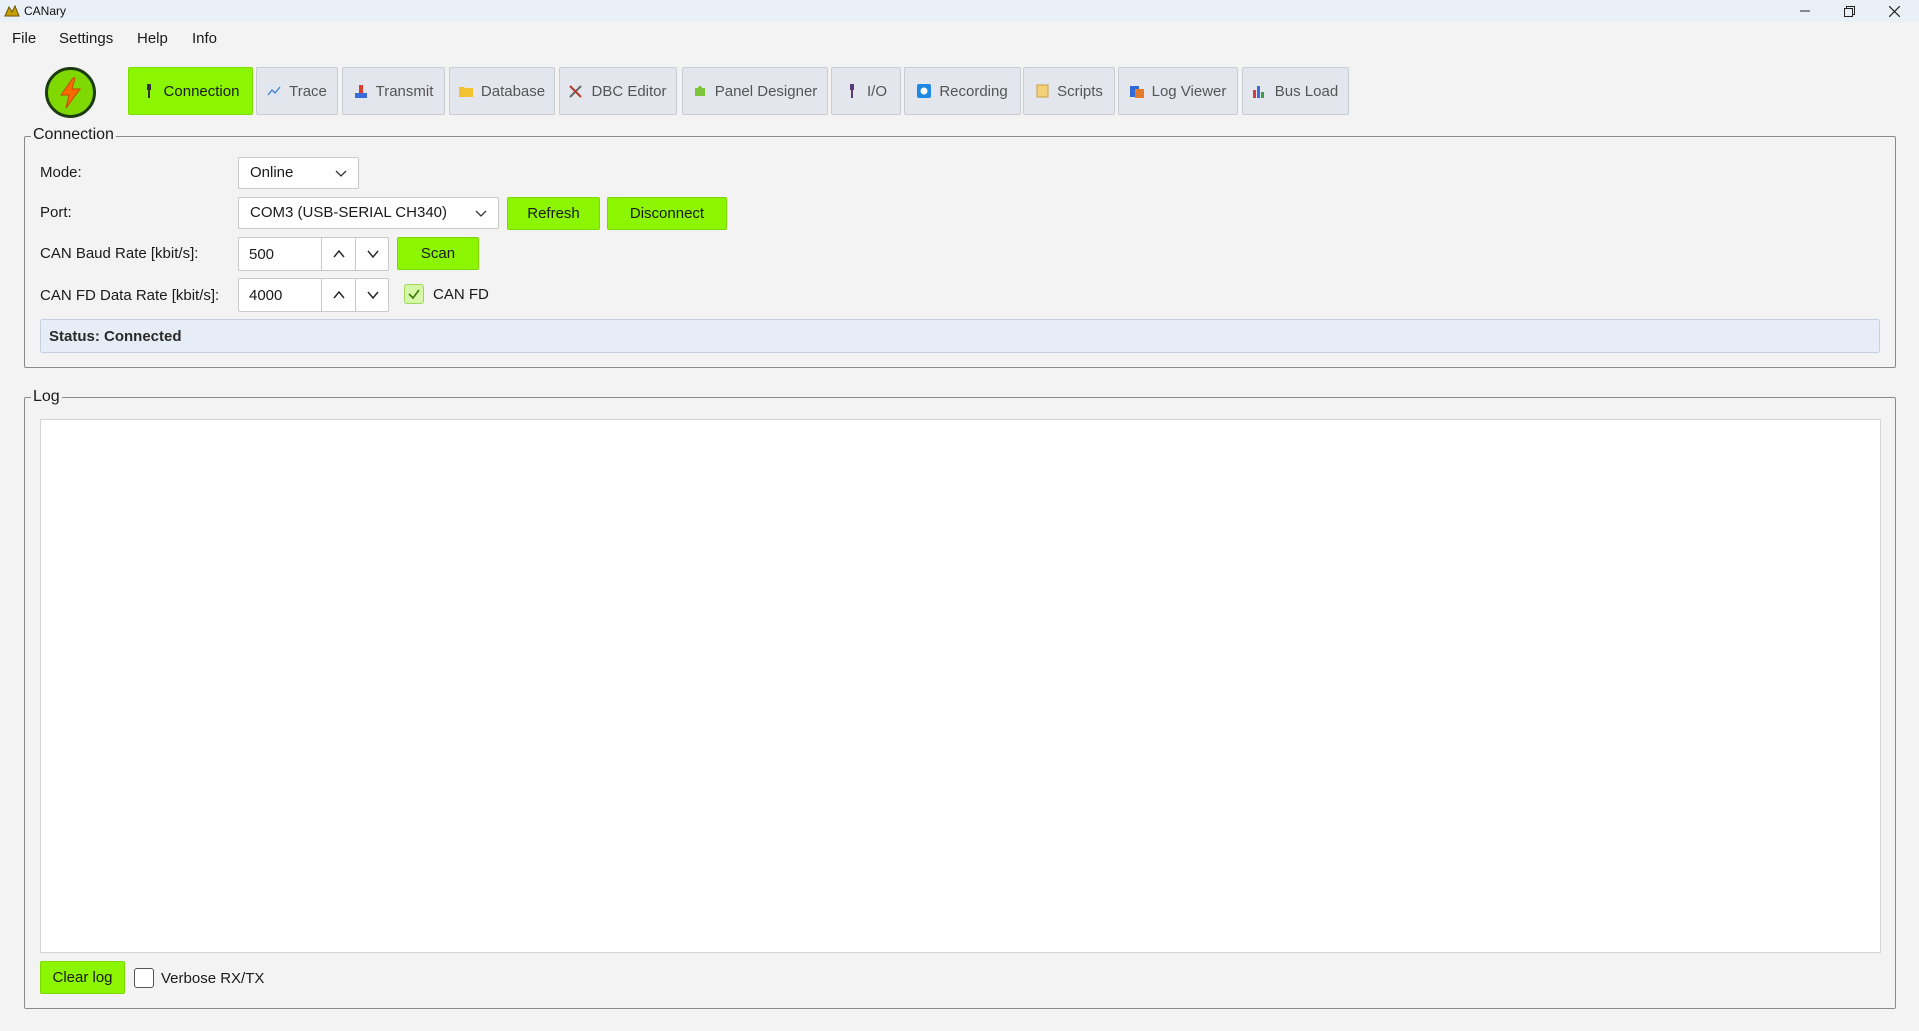 Image resolution: width=1919 pixels, height=1031 pixels. Describe the element at coordinates (213, 978) in the screenshot. I see `verbose-label: Verbose RX/TX` at that location.